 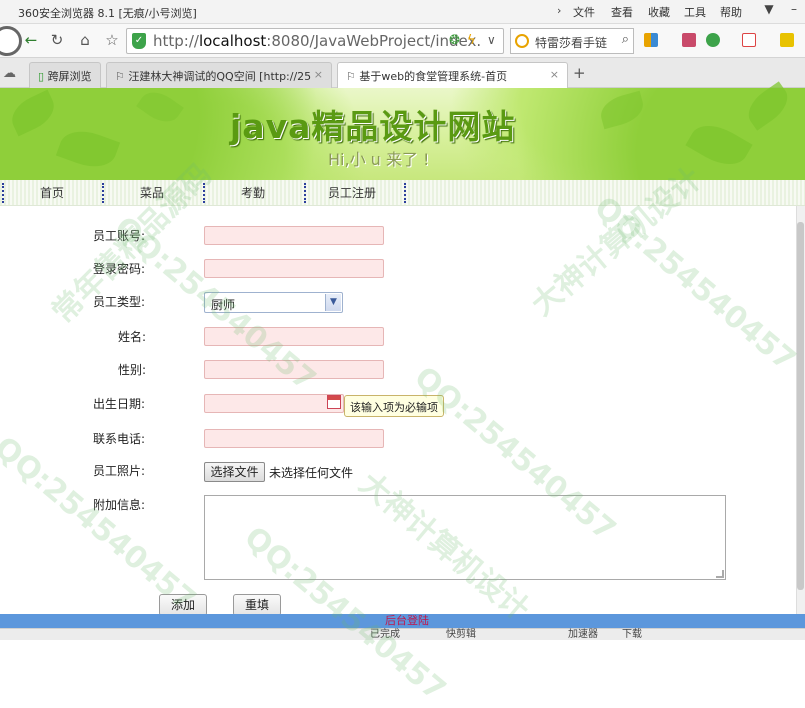 What do you see at coordinates (294, 336) in the screenshot?
I see `name-input` at bounding box center [294, 336].